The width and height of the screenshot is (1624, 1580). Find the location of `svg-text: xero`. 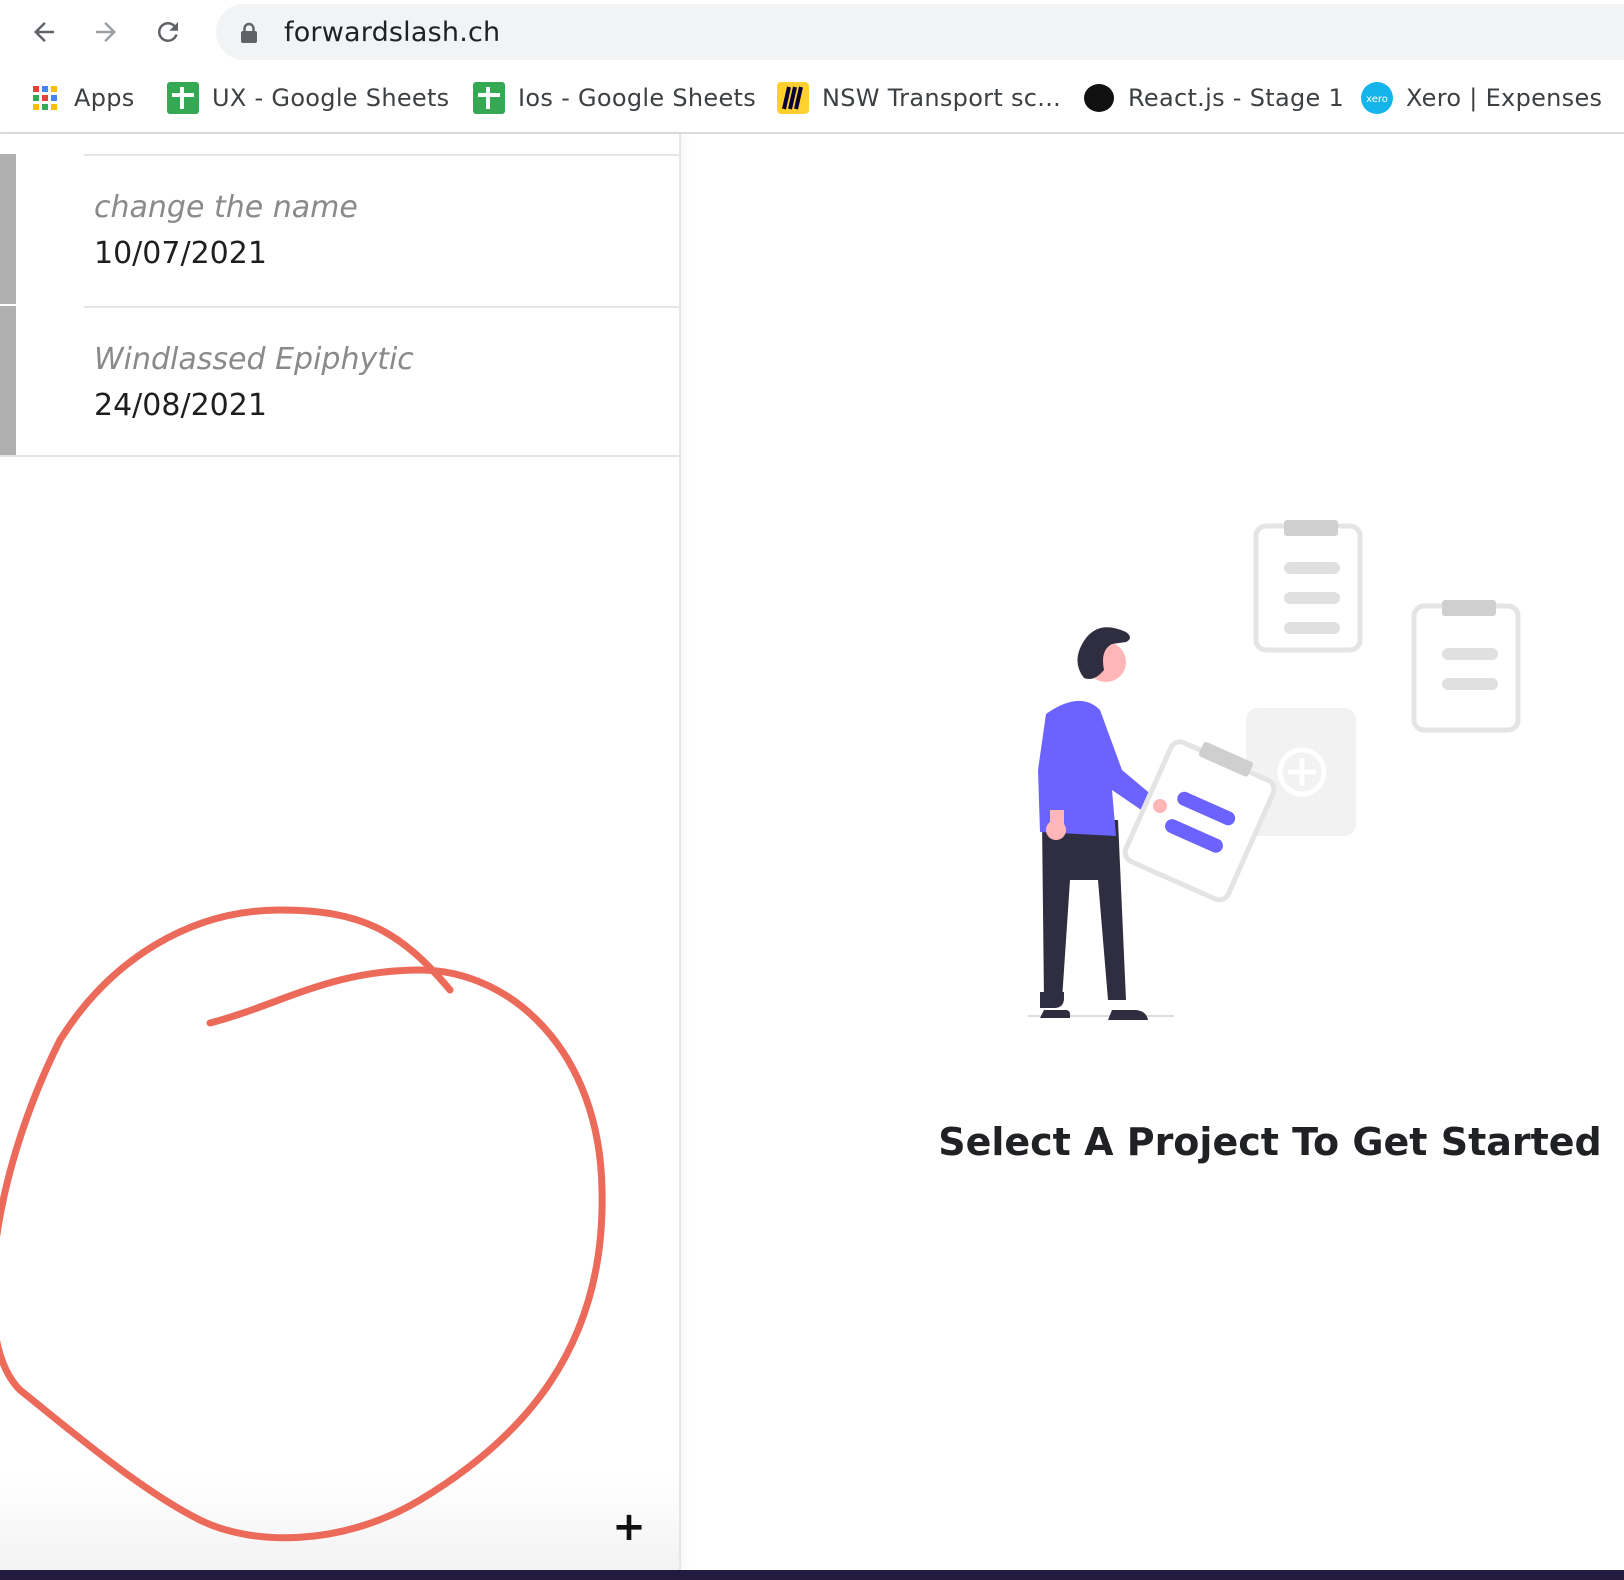

svg-text: xero is located at coordinates (1377, 99).